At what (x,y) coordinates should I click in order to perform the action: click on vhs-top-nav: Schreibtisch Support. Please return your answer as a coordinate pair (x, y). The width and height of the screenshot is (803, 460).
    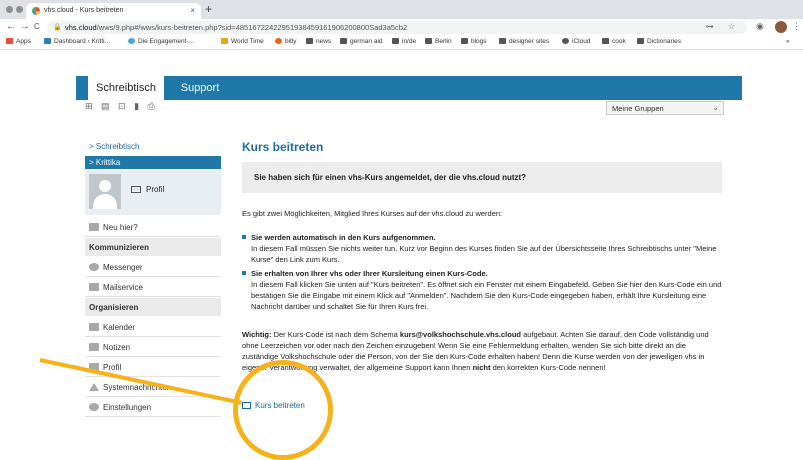
    Looking at the image, I should click on (409, 88).